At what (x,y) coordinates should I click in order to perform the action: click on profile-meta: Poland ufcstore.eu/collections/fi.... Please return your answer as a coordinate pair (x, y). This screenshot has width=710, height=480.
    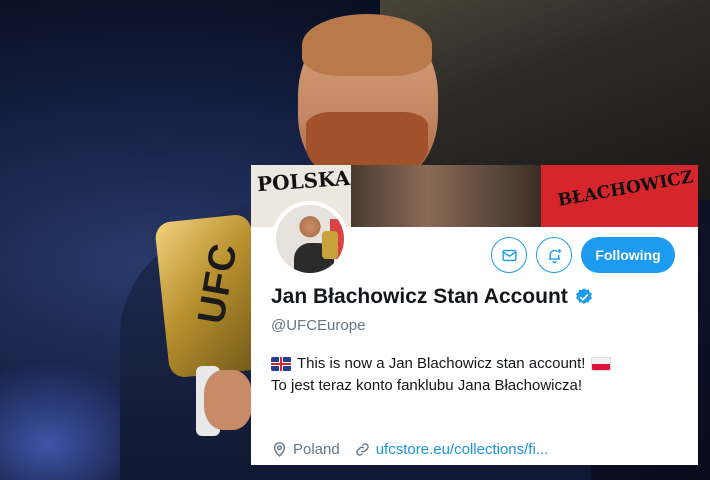
    Looking at the image, I should click on (409, 449).